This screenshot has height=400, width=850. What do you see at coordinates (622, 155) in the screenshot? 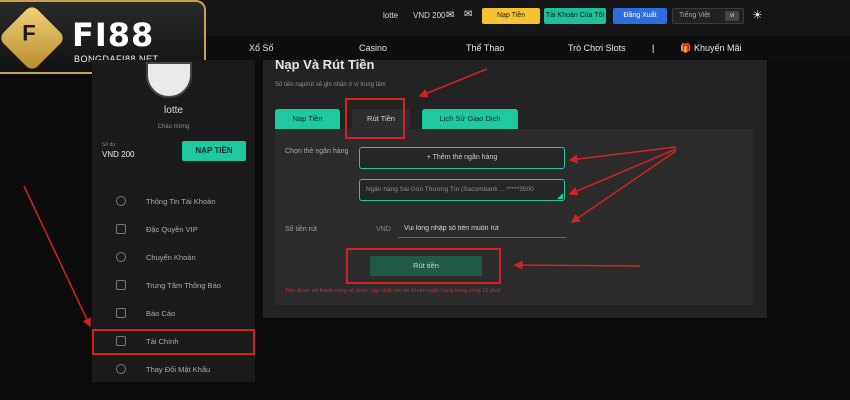
I see `arrow-to-add-bank` at bounding box center [622, 155].